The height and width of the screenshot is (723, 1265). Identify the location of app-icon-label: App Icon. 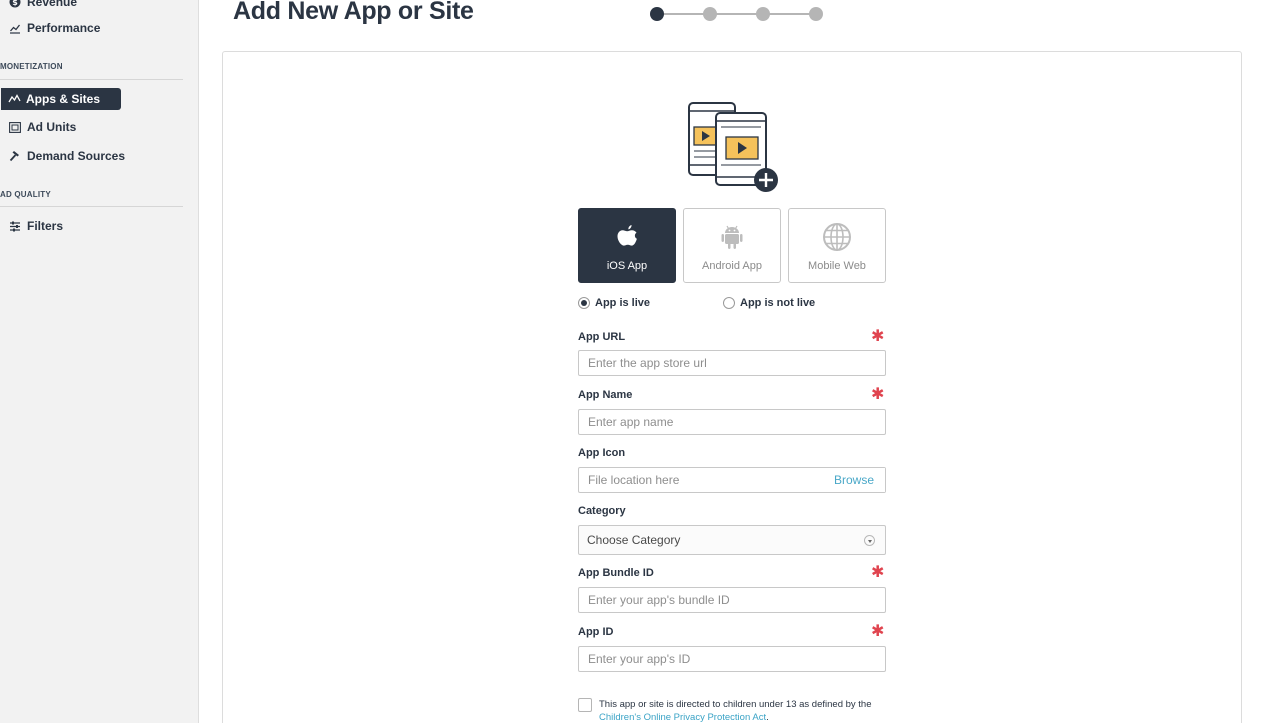
(602, 453).